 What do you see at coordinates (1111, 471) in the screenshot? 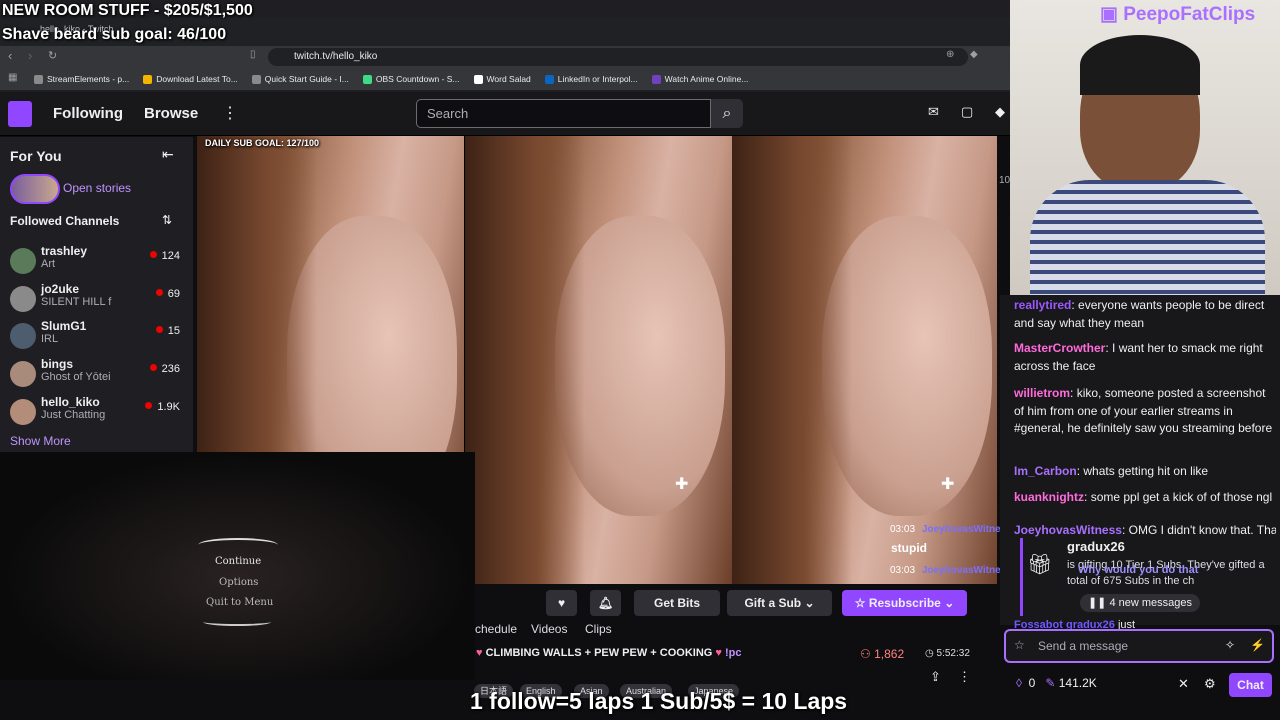
I see `chat-message: Im_Carbon: whats getting hit on like` at bounding box center [1111, 471].